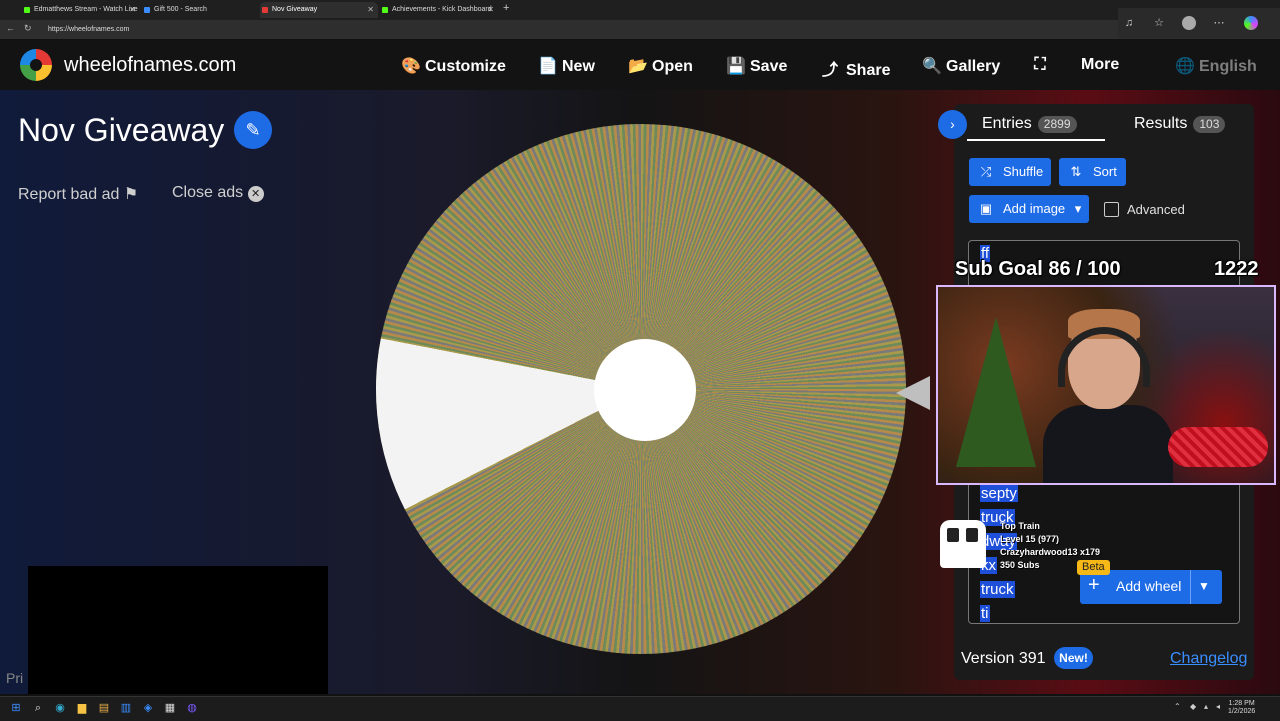  I want to click on add-wheel-label: Add wheel, so click(1149, 586).